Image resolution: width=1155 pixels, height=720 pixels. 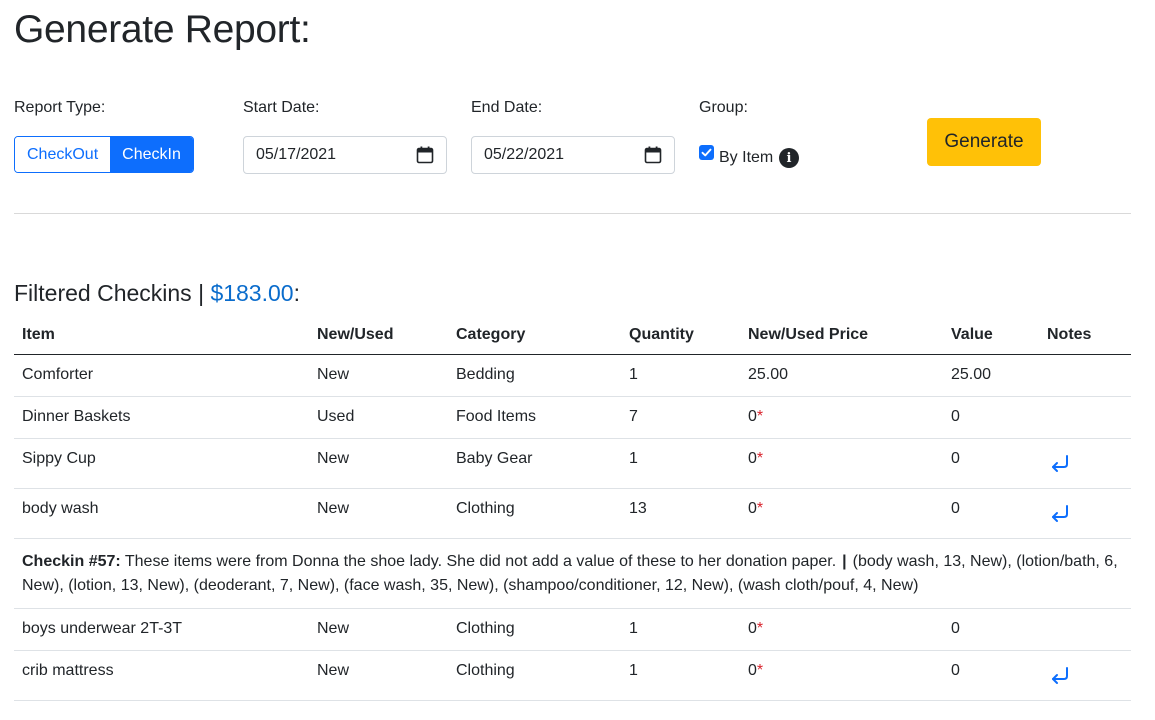 I want to click on item-cell: Sippy Cup, so click(x=161, y=463).